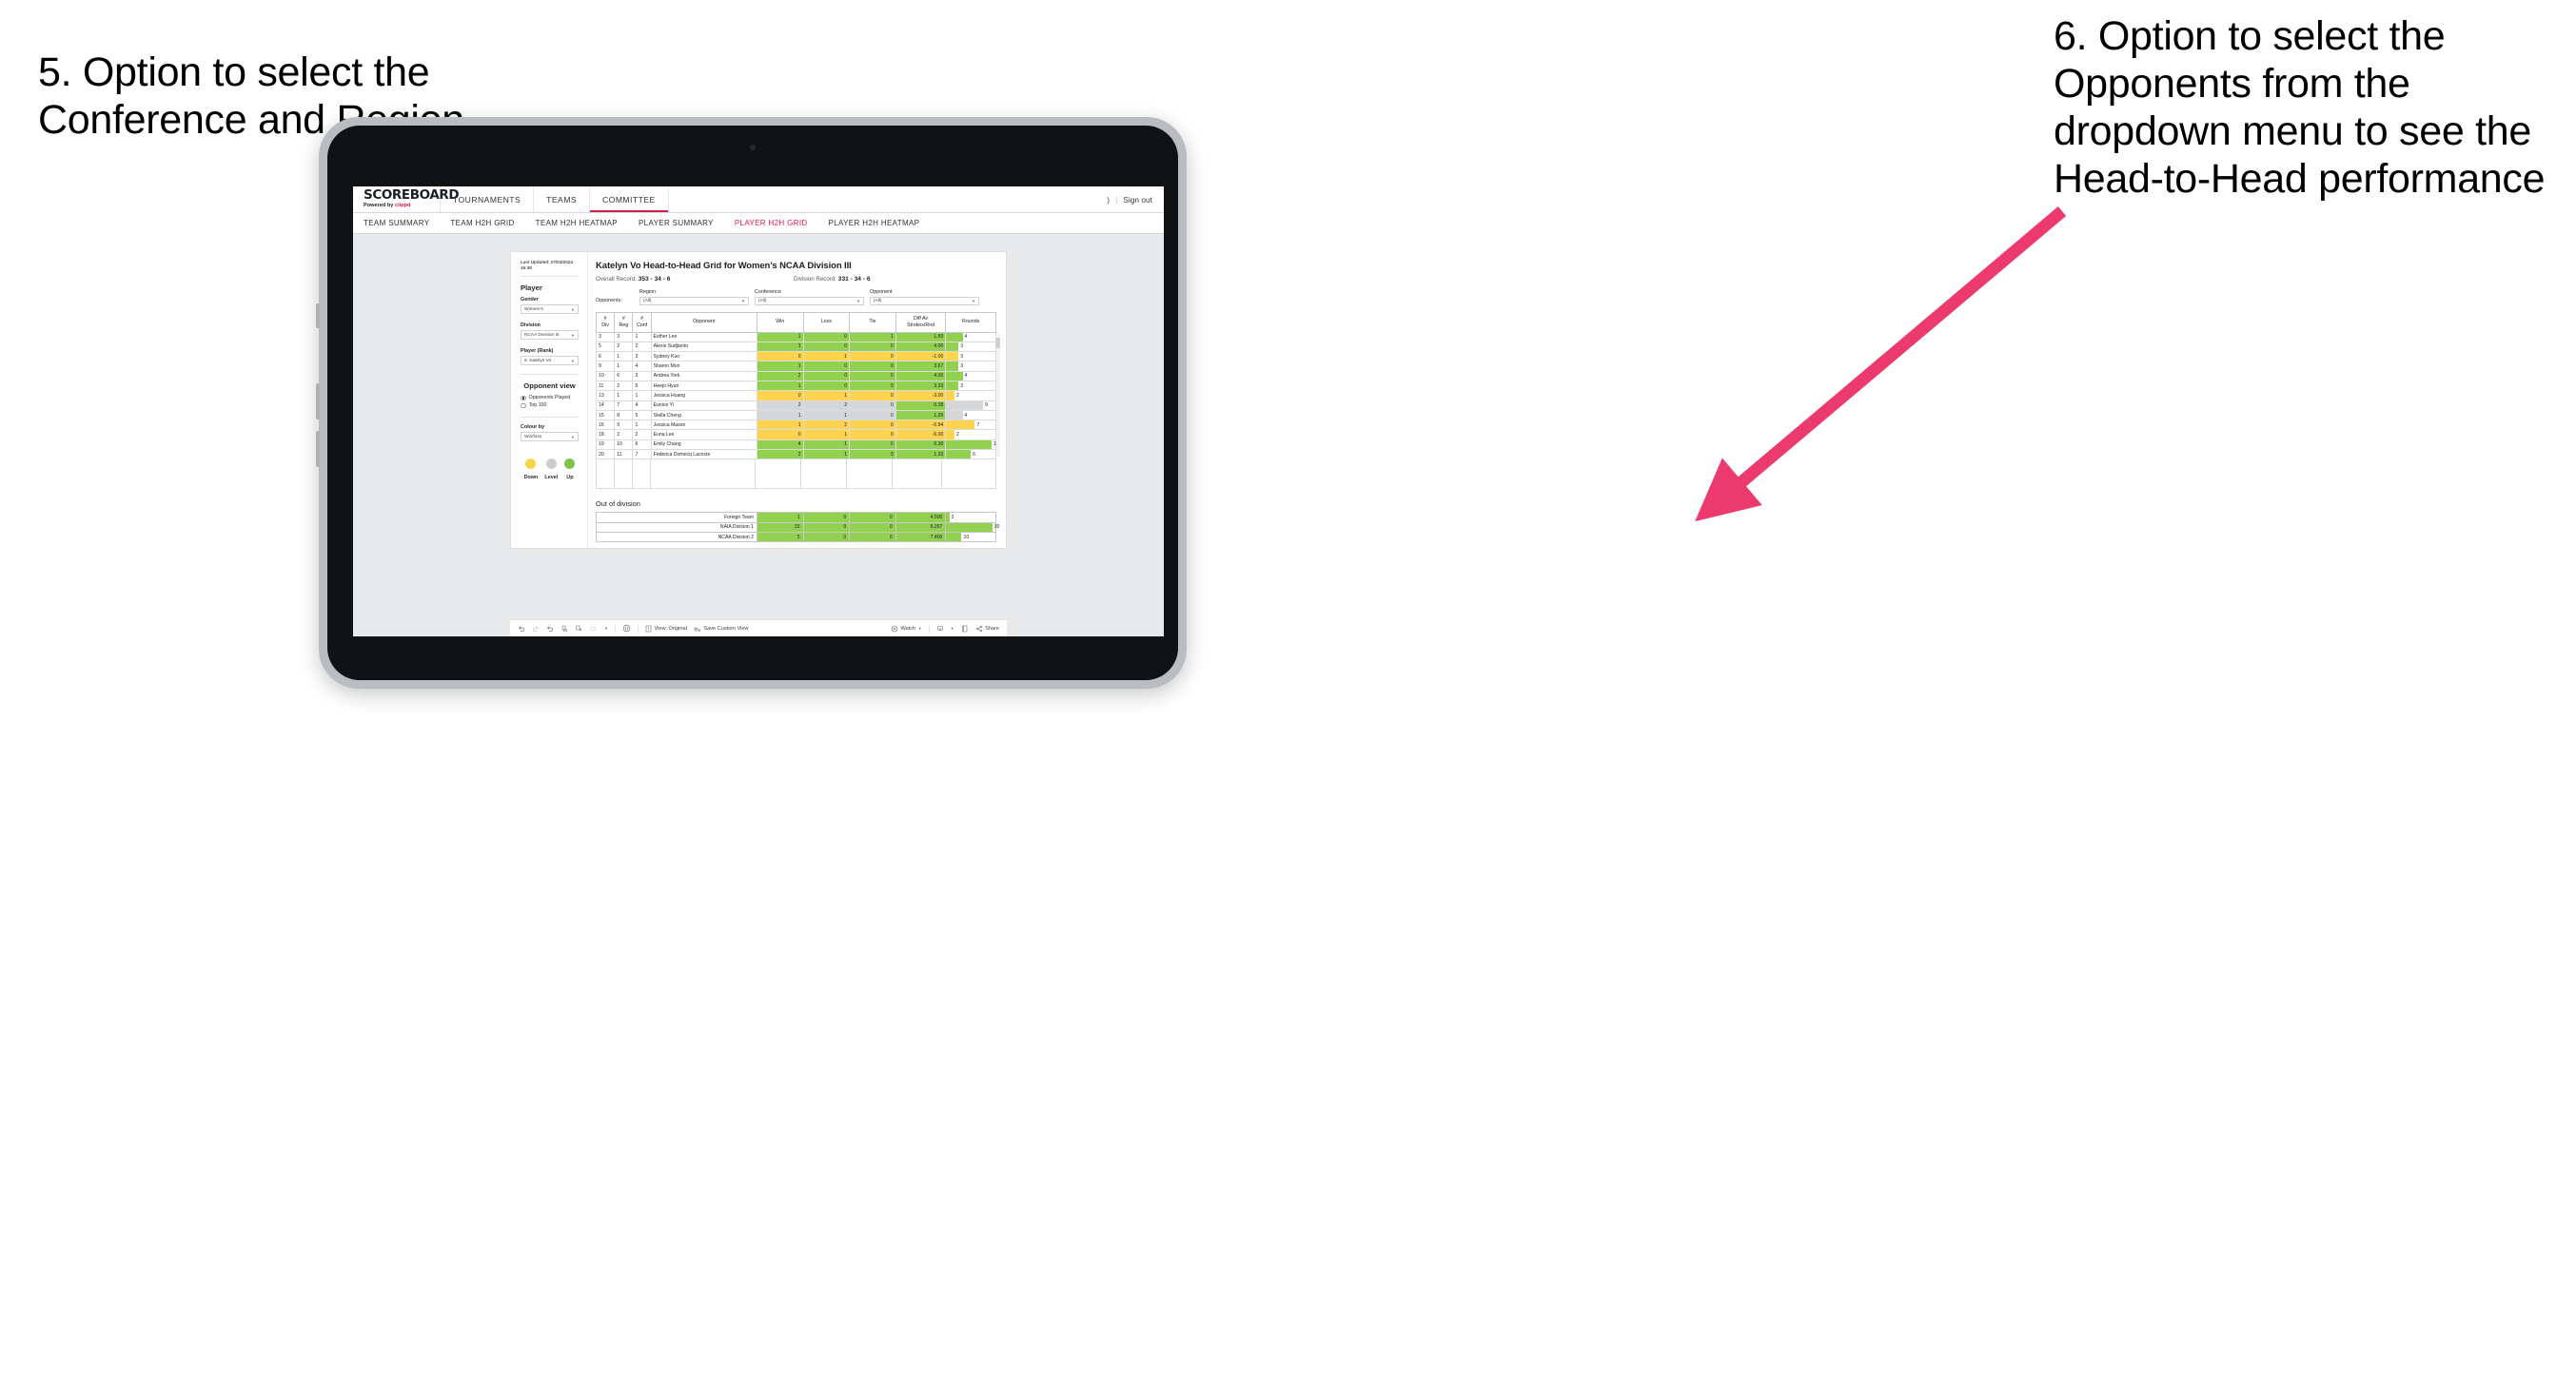 This screenshot has height=1386, width=2576. What do you see at coordinates (318, 401) in the screenshot?
I see `volume-up-button` at bounding box center [318, 401].